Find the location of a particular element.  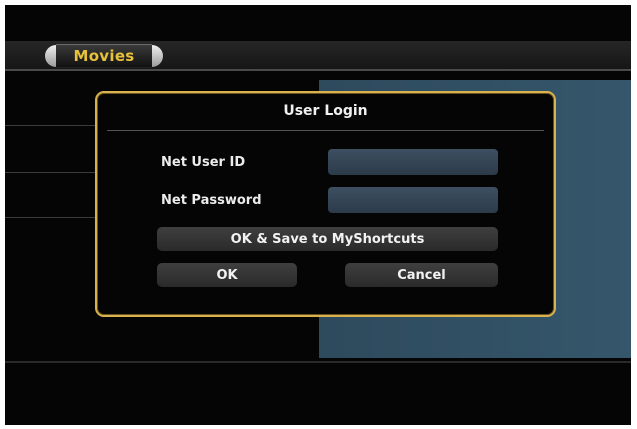

cancel-button: Cancel is located at coordinates (421, 275).